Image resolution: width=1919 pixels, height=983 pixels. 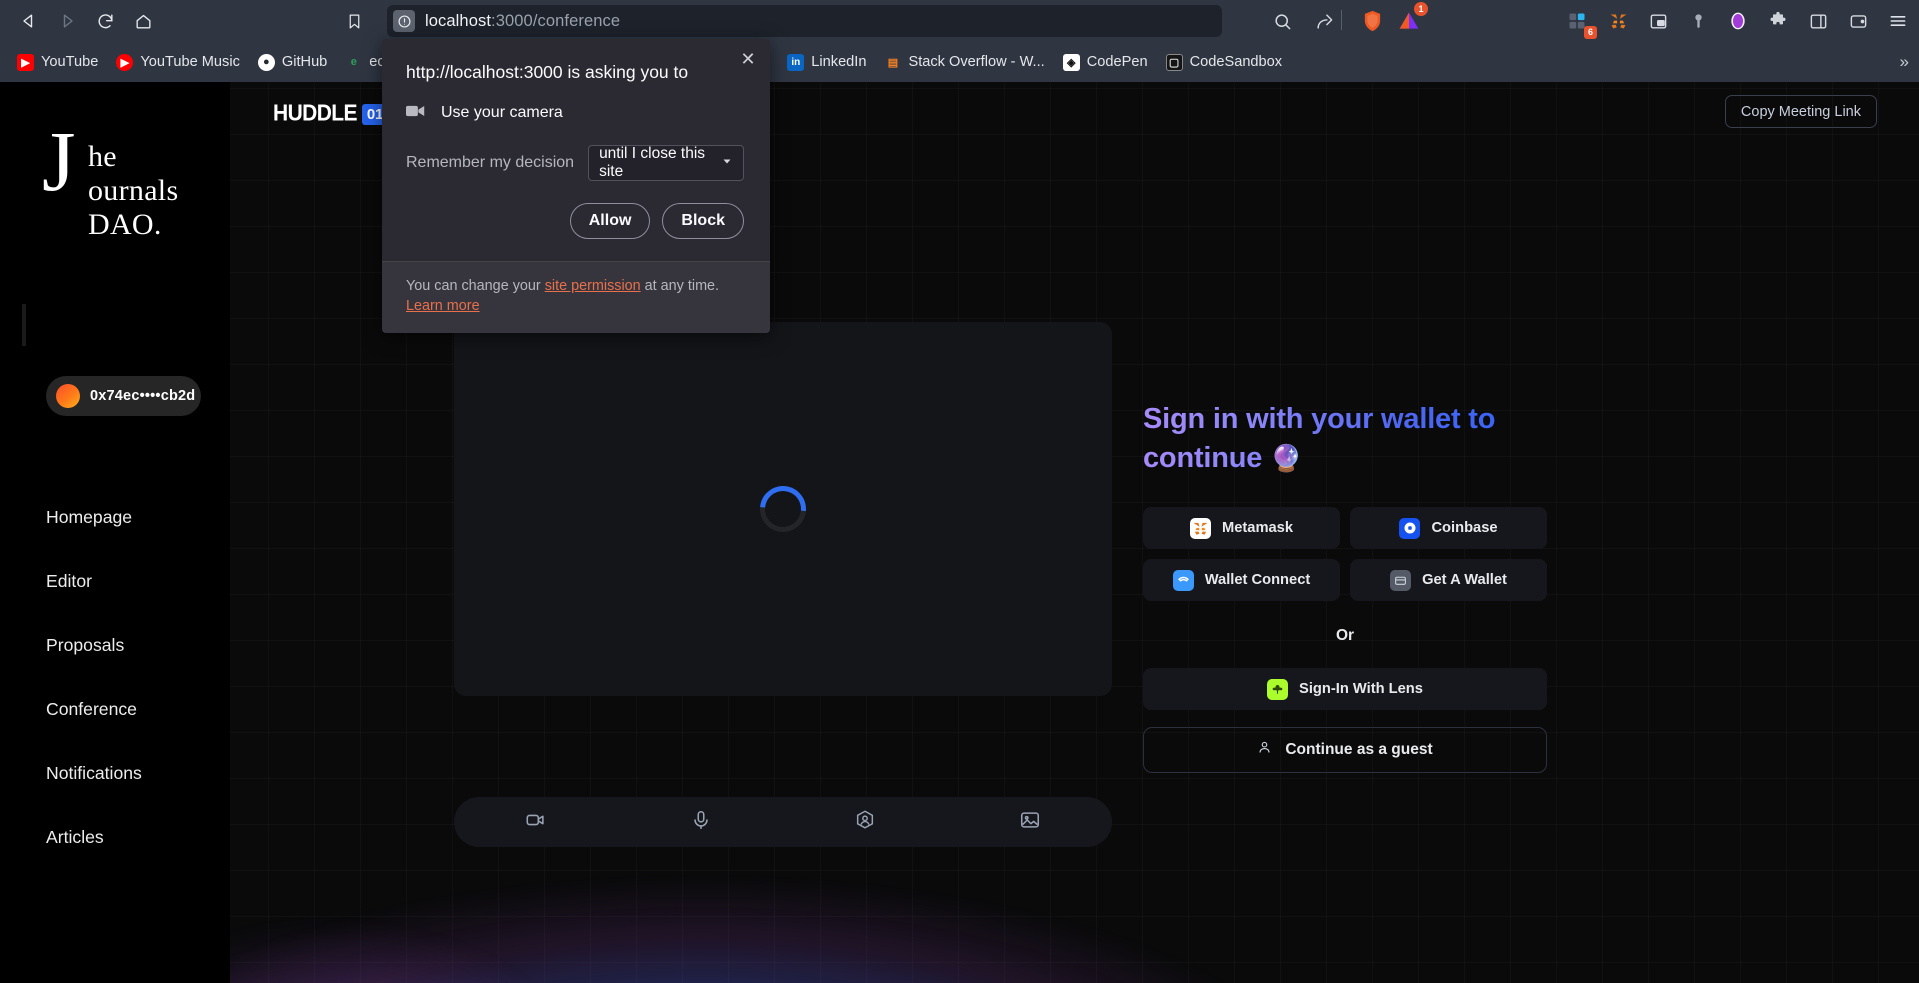 What do you see at coordinates (25, 62) in the screenshot?
I see `youtube-icon: ▶` at bounding box center [25, 62].